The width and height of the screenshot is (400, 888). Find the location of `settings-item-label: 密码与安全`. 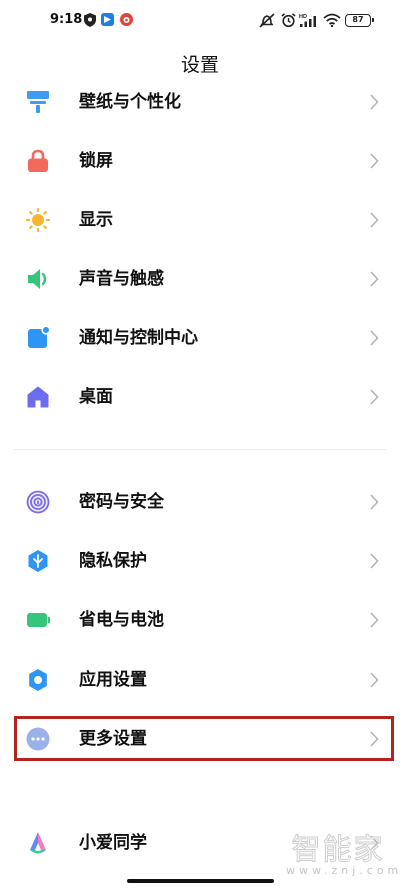

settings-item-label: 密码与安全 is located at coordinates (121, 502).